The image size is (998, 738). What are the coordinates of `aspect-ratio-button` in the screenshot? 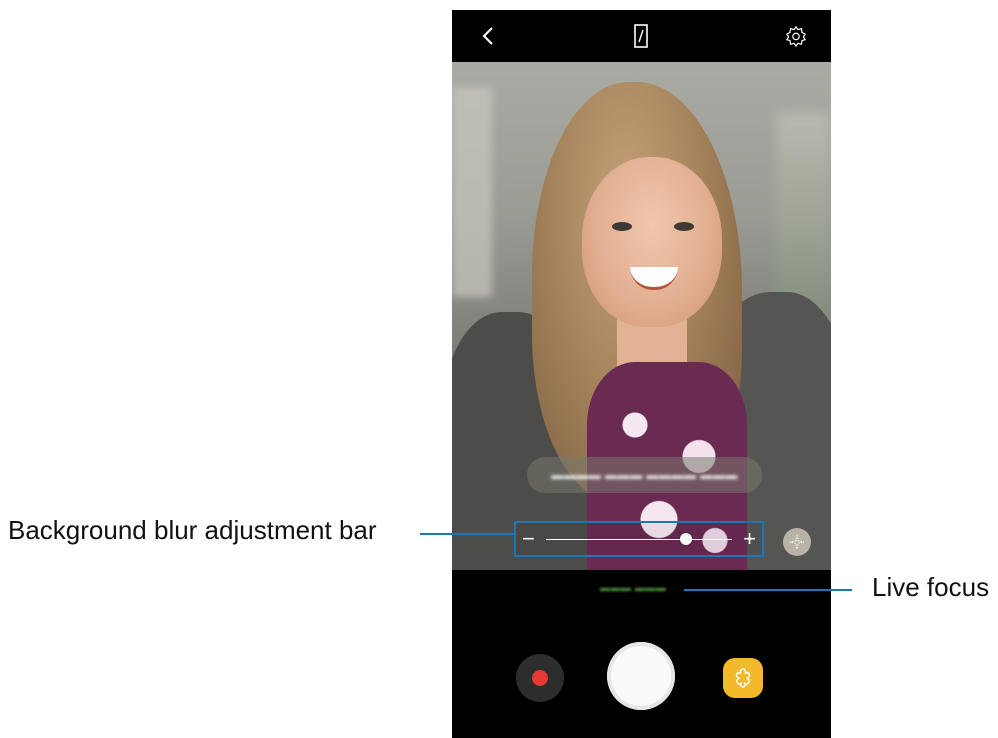 It's located at (641, 36).